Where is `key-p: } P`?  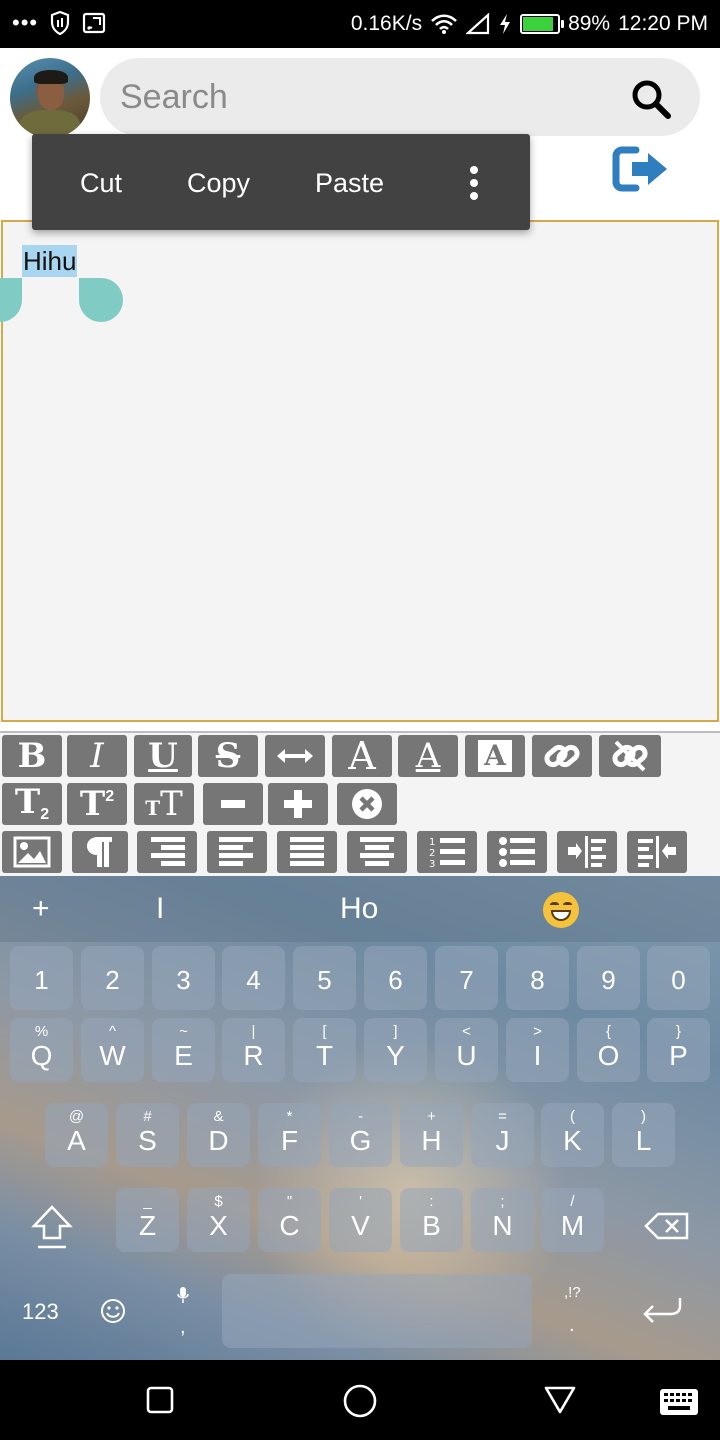
key-p: } P is located at coordinates (678, 1050).